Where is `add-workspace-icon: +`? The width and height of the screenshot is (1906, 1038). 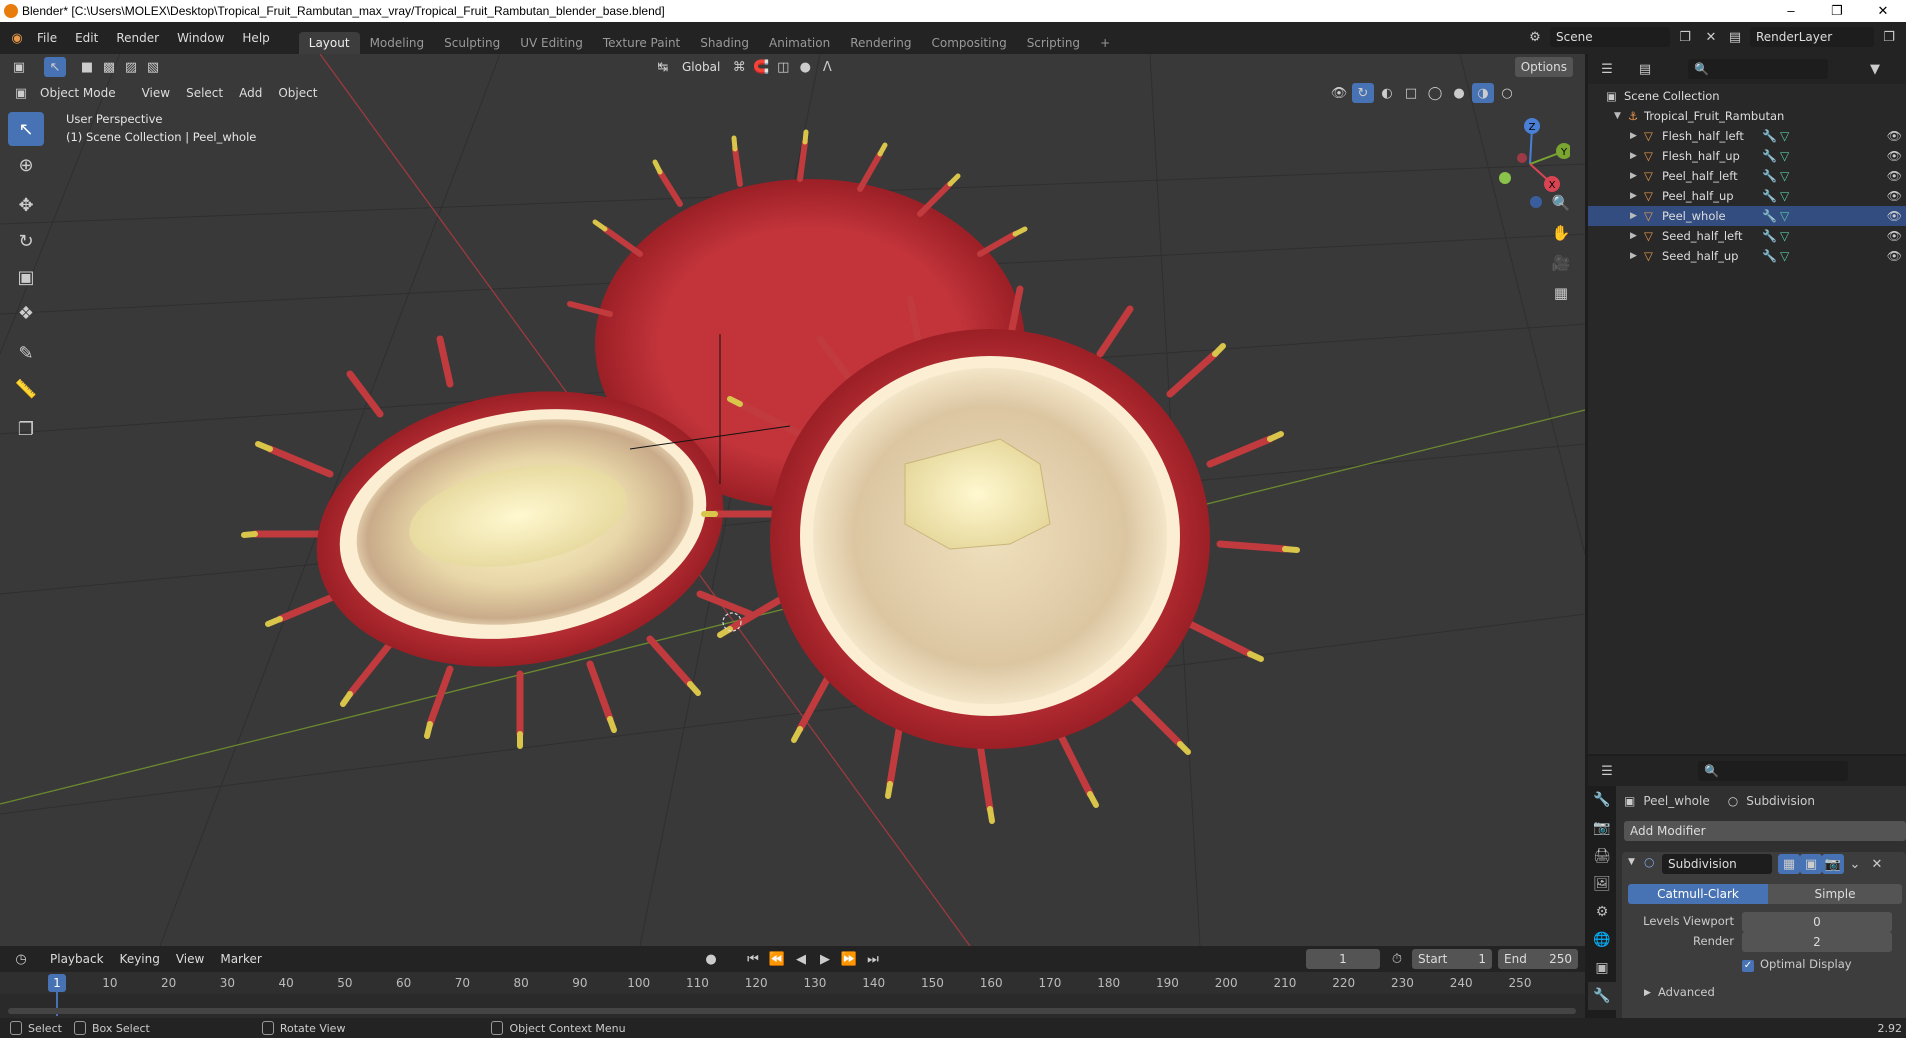
add-workspace-icon: + is located at coordinates (1105, 43).